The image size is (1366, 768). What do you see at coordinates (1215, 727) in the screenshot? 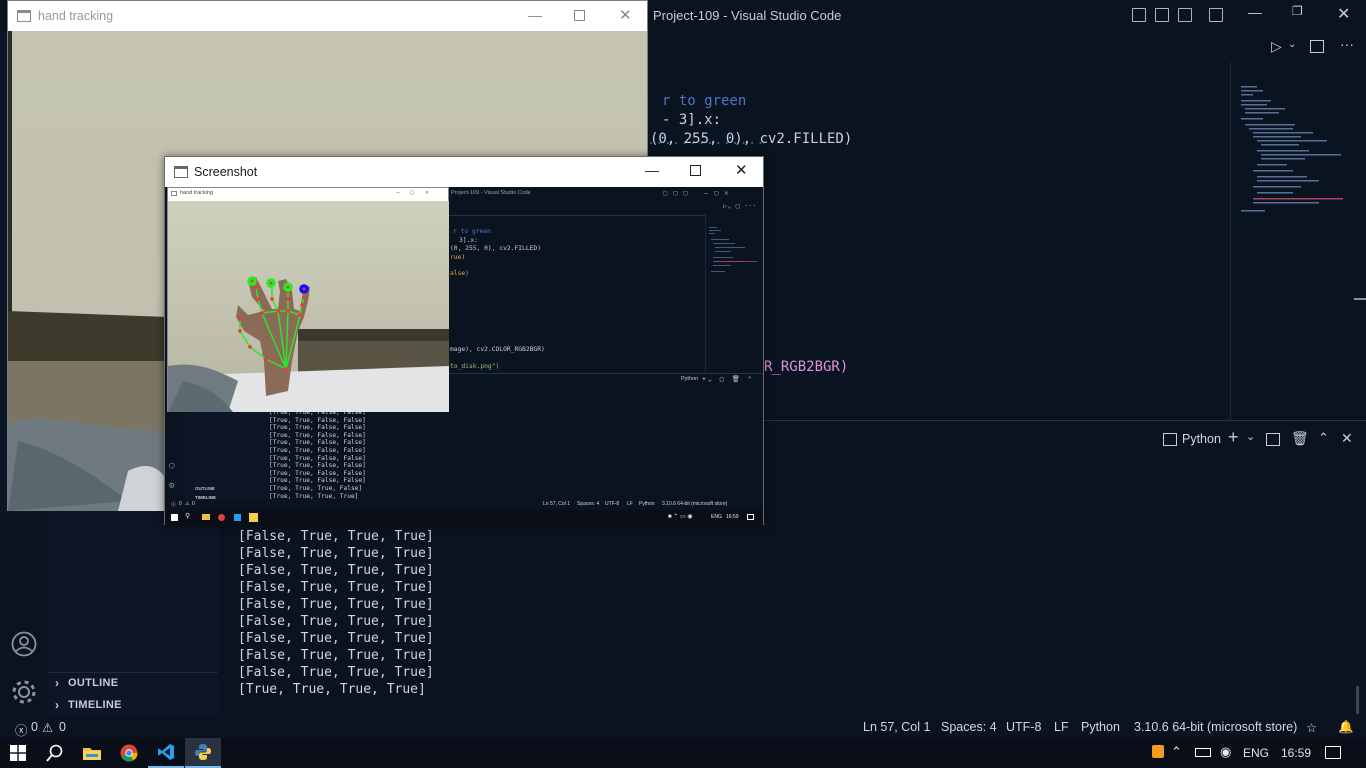
I see `python-interpreter: 3.10.6 64-bit (microsoft store)` at bounding box center [1215, 727].